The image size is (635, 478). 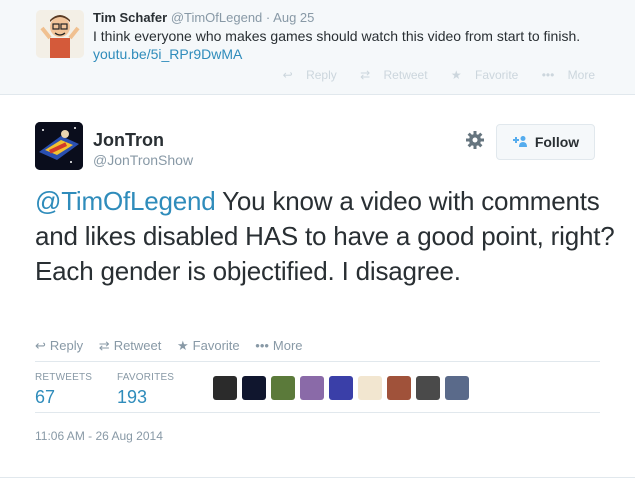 I want to click on parent-time: Aug 25, so click(x=293, y=17).